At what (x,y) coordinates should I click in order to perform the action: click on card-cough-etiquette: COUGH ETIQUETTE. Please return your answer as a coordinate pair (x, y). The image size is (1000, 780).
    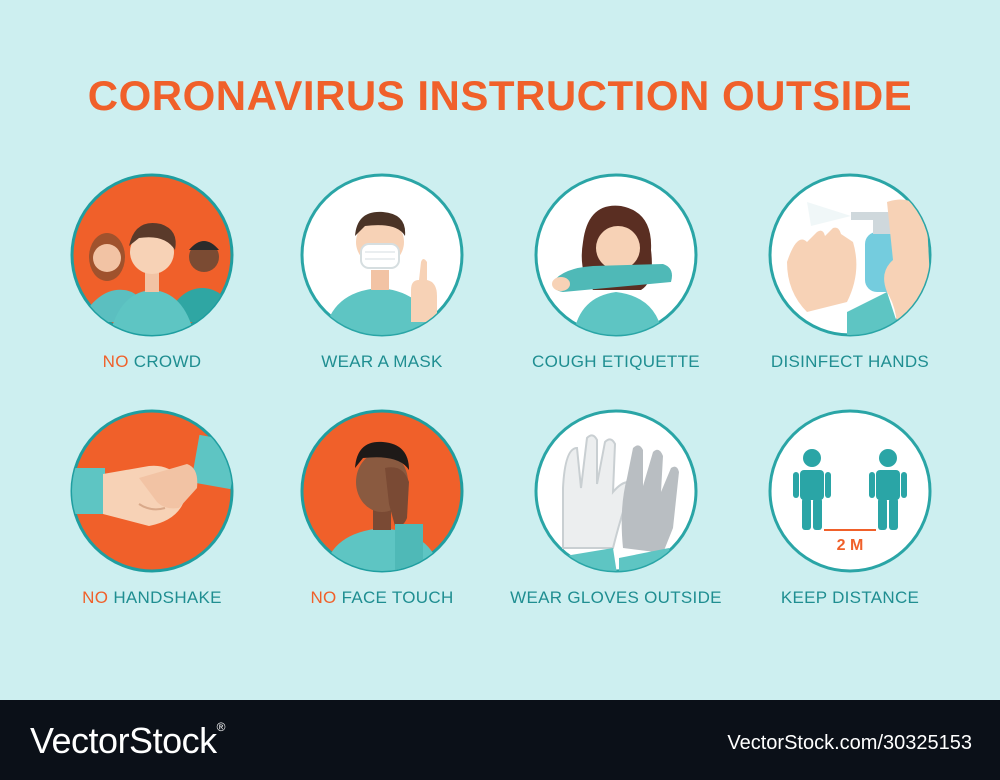
    Looking at the image, I should click on (616, 272).